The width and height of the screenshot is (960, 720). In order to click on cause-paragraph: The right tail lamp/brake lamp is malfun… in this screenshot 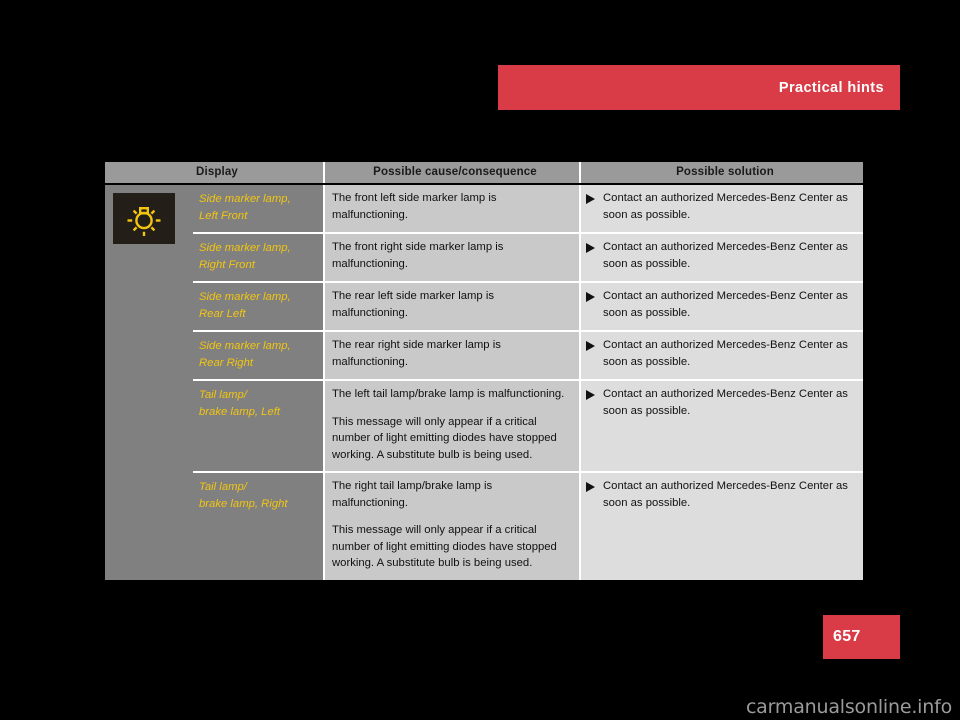, I will do `click(412, 494)`.